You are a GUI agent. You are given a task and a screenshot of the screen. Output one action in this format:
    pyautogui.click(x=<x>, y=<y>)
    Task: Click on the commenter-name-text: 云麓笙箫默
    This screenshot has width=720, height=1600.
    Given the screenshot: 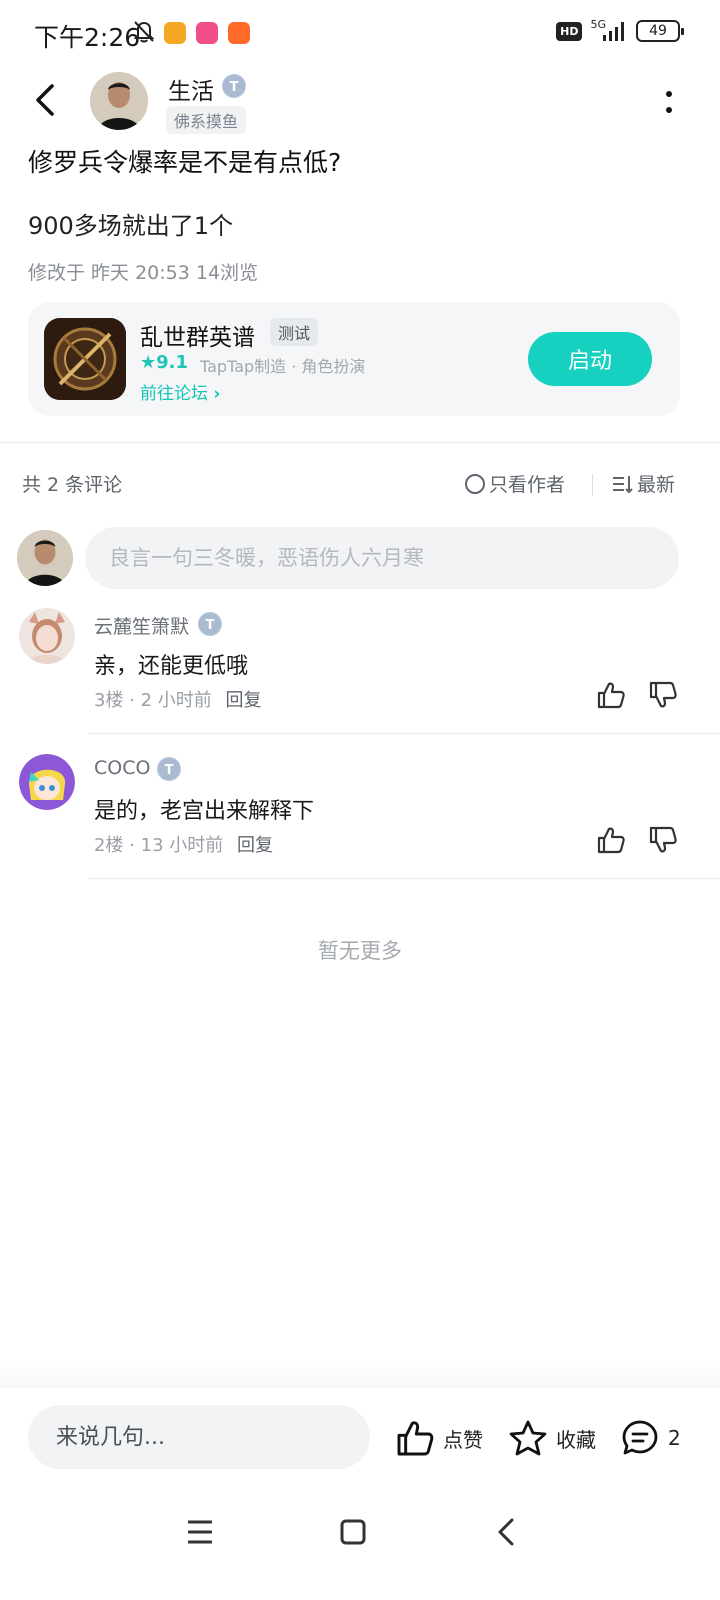 What is the action you would take?
    pyautogui.click(x=142, y=627)
    